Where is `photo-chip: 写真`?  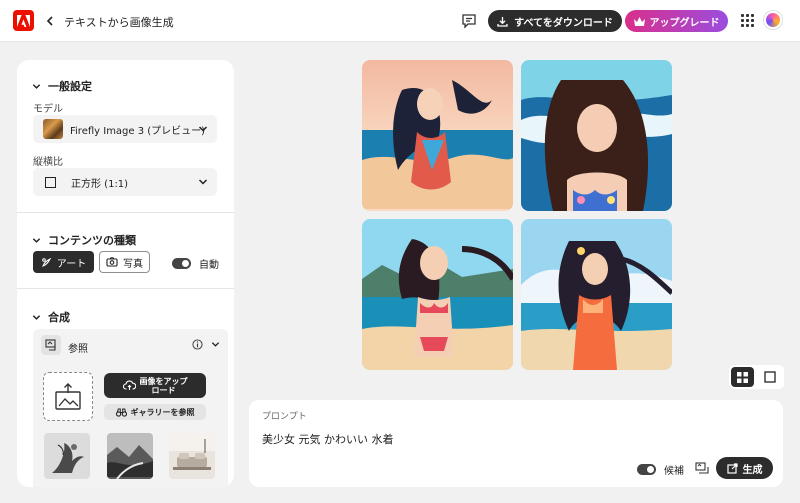
photo-chip: 写真 is located at coordinates (124, 262).